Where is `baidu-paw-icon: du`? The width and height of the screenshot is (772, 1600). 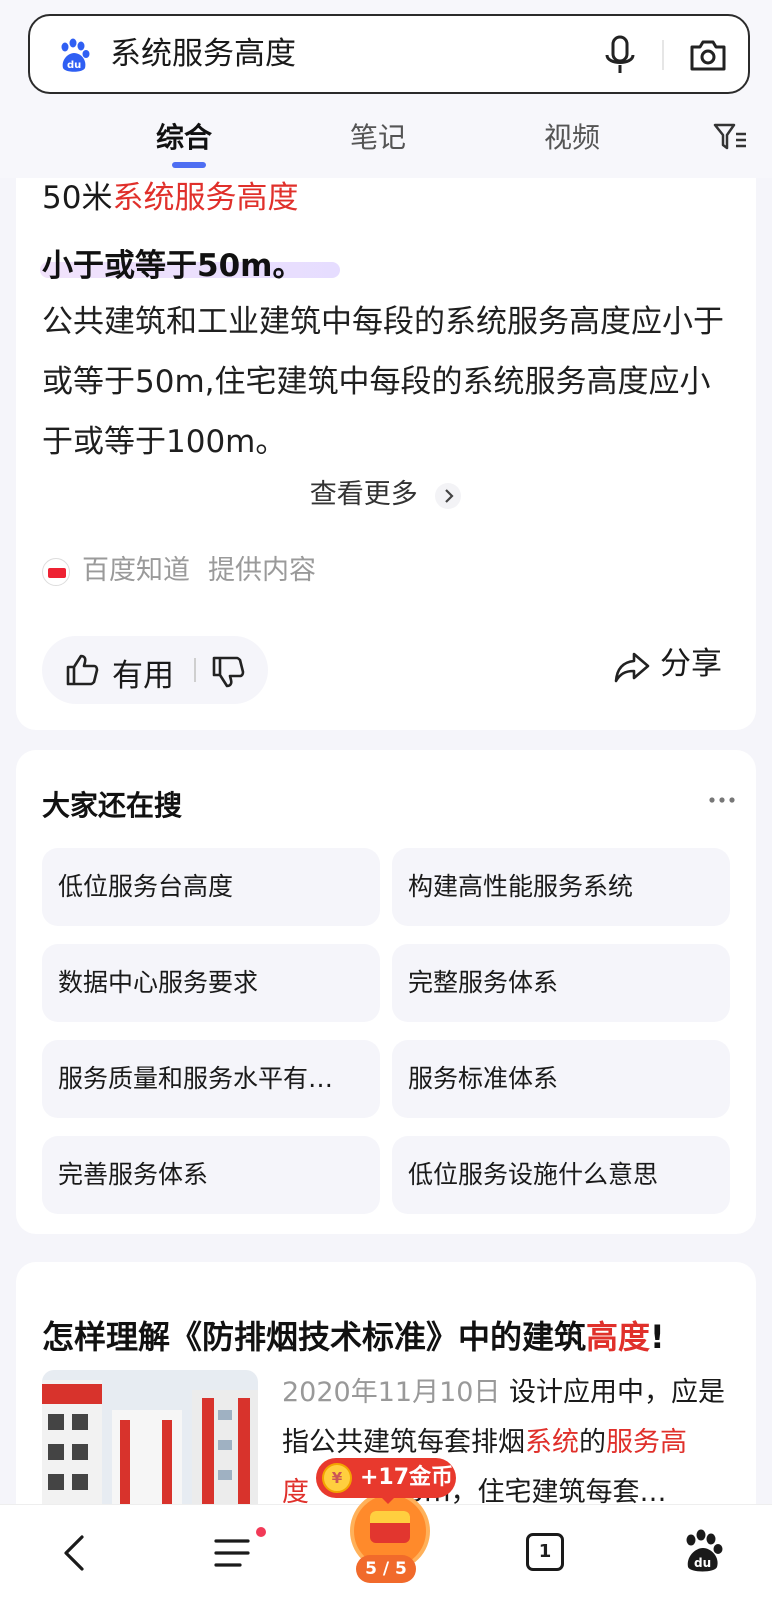
baidu-paw-icon: du is located at coordinates (75, 55).